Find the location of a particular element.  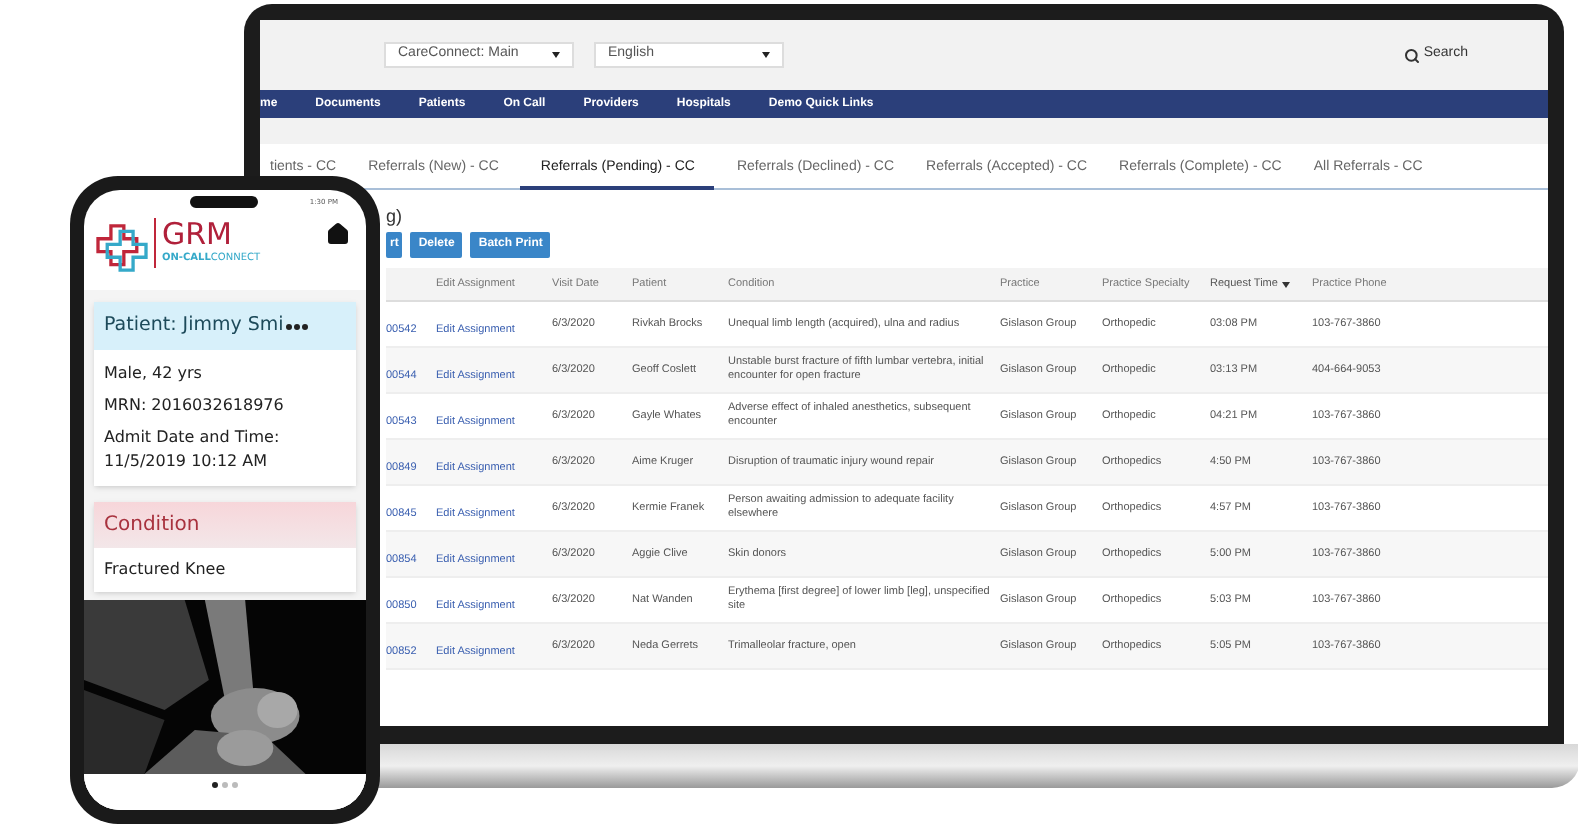

condition-title: Condition is located at coordinates (152, 526).